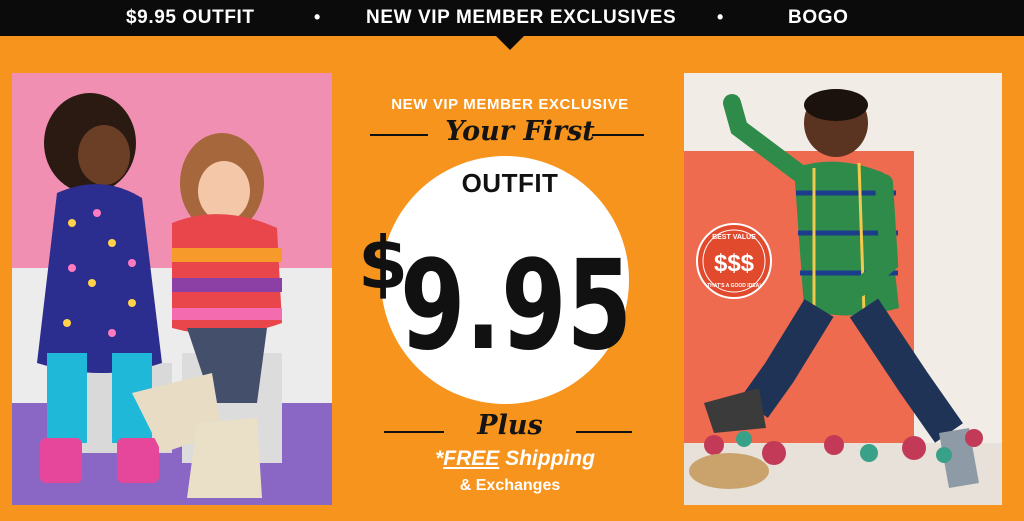  Describe the element at coordinates (818, 18) in the screenshot. I see `nav-item-bogo: BOGO` at that location.